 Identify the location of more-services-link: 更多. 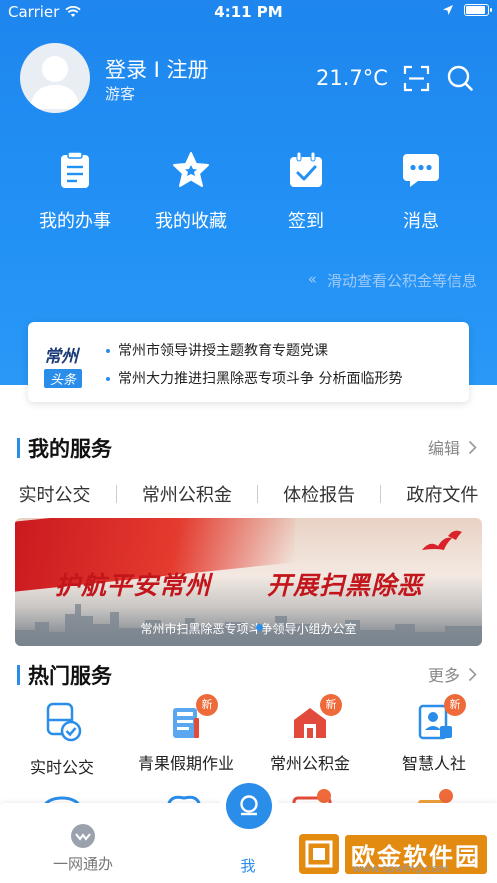
(452, 674).